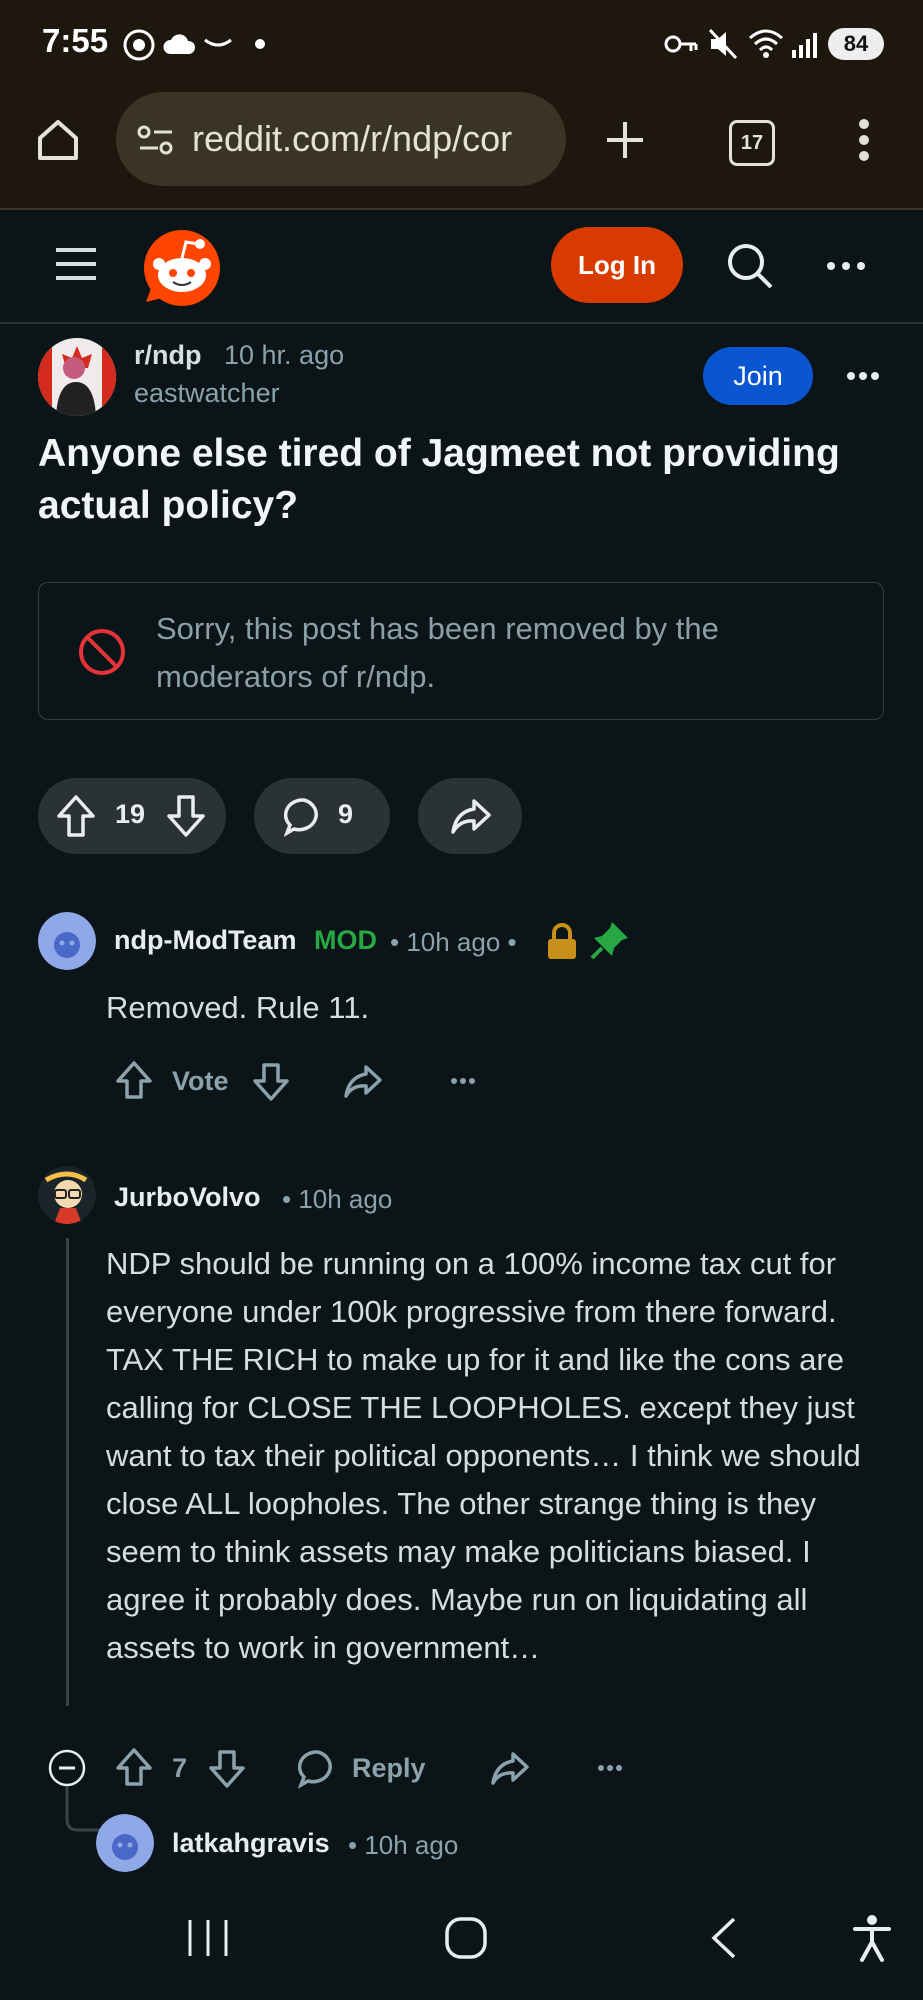  I want to click on vote-pill: 19, so click(132, 816).